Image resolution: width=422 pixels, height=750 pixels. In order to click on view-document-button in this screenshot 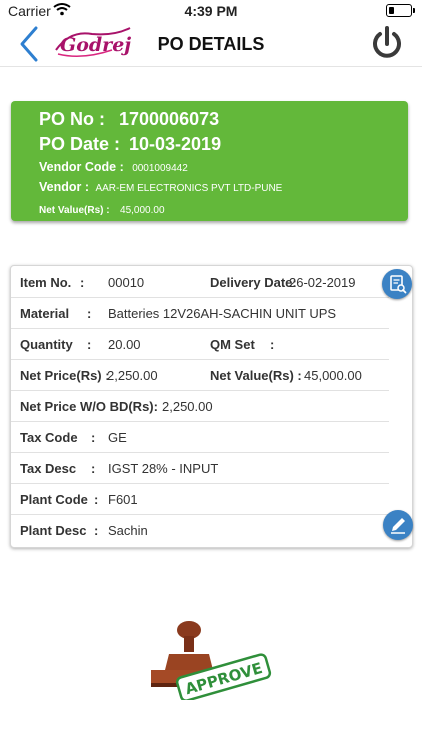, I will do `click(397, 284)`.